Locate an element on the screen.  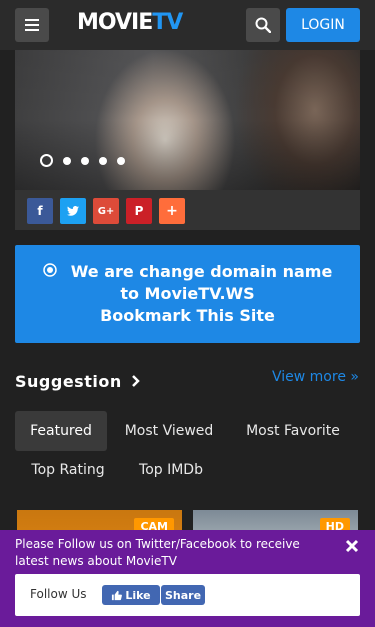
follow-us-label: Follow Us is located at coordinates (58, 594).